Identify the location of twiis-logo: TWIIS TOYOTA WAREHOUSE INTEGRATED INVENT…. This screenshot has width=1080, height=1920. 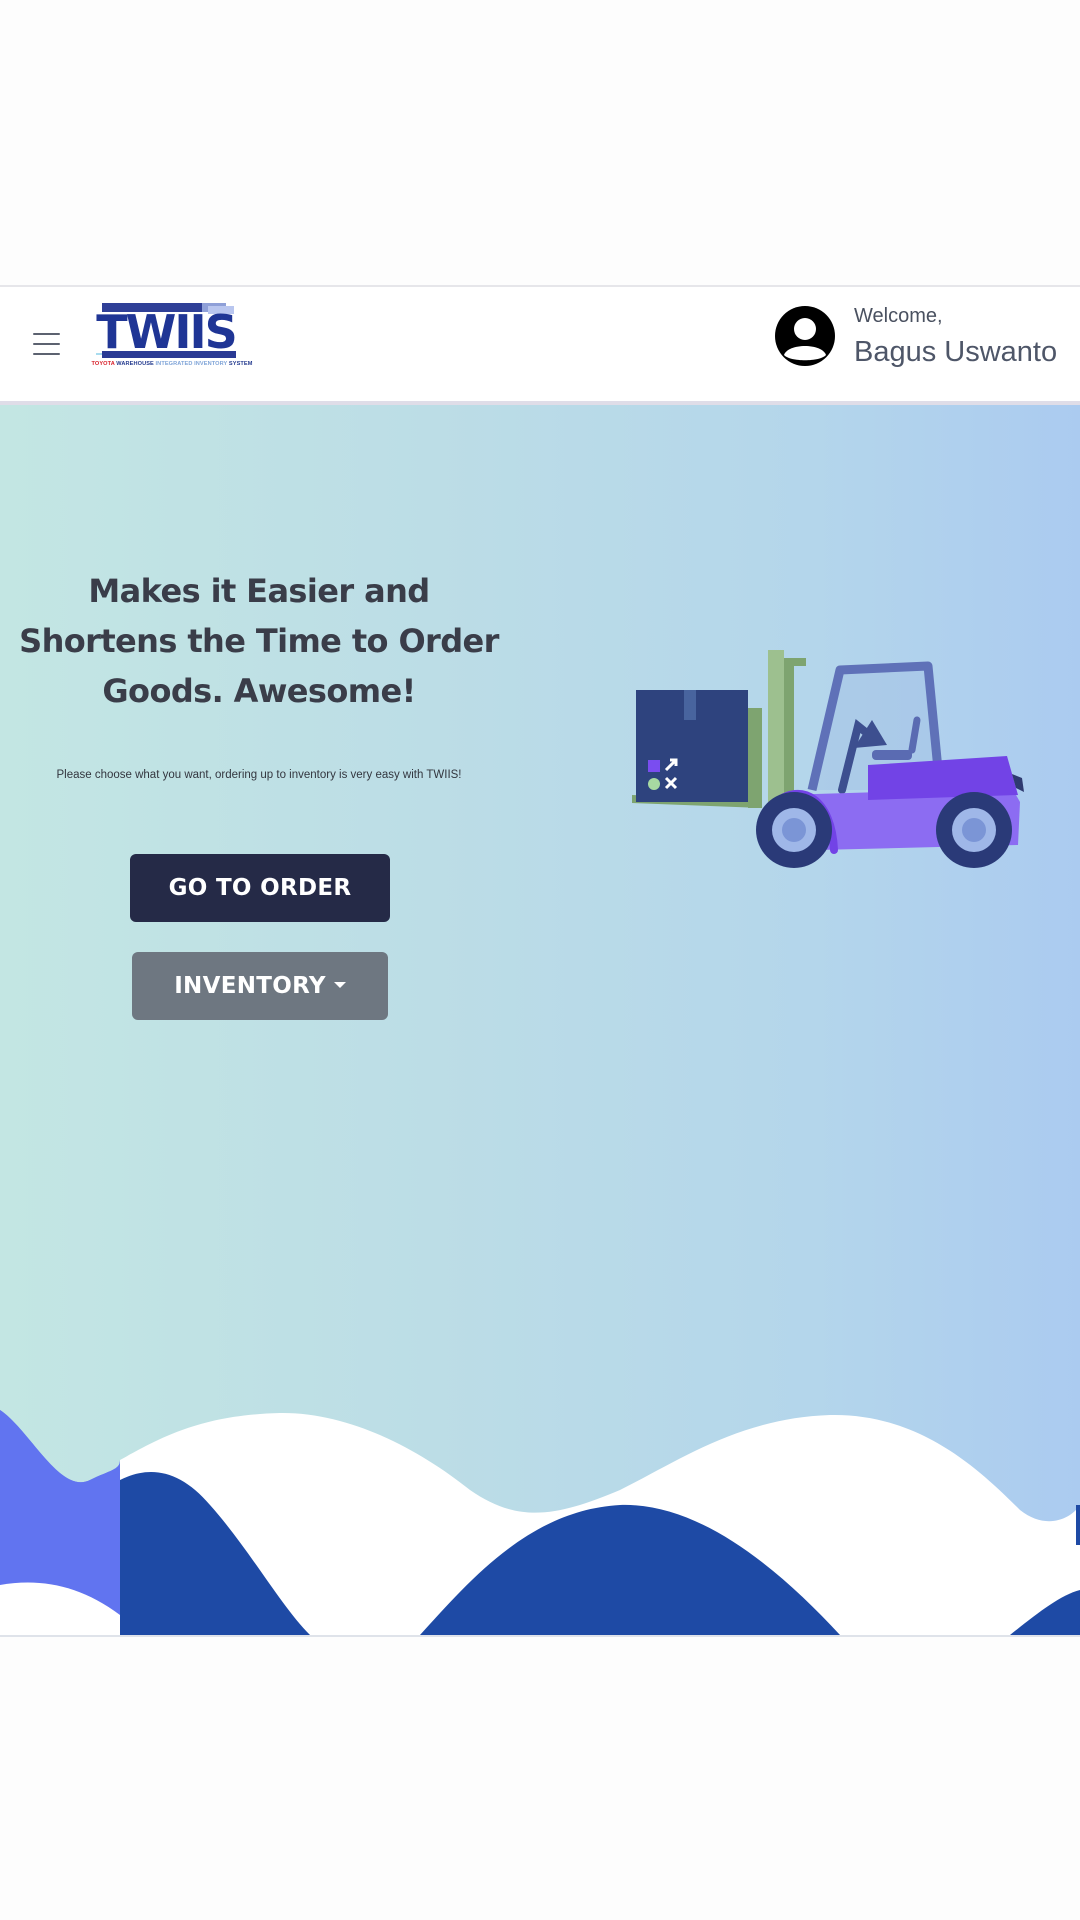
(172, 337).